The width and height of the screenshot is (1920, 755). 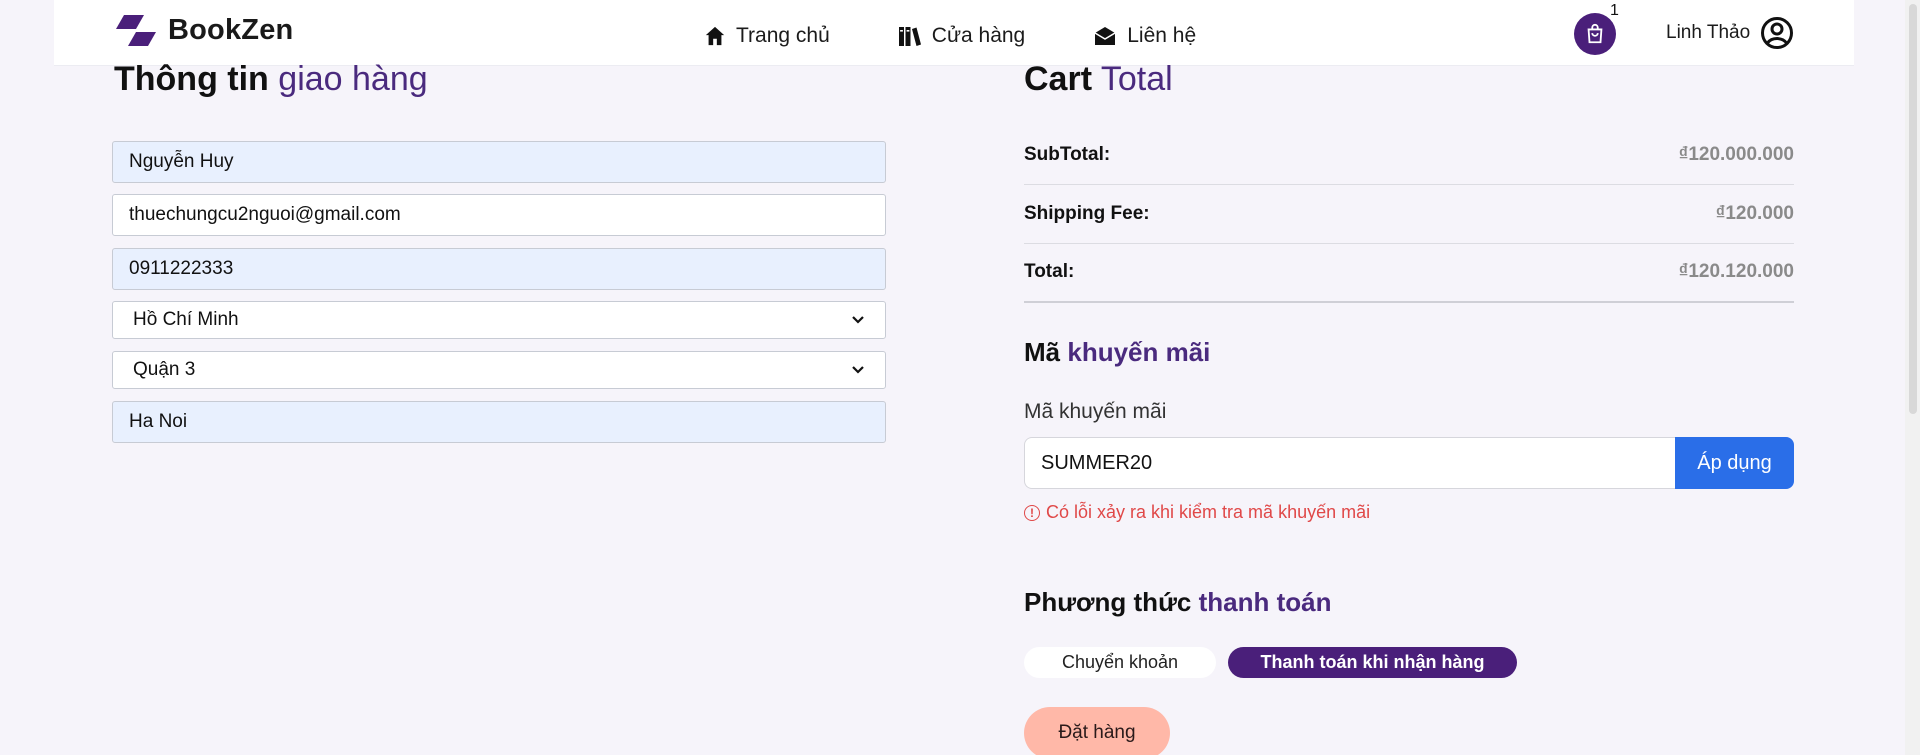 What do you see at coordinates (499, 422) in the screenshot?
I see `address-field: Ha Noi` at bounding box center [499, 422].